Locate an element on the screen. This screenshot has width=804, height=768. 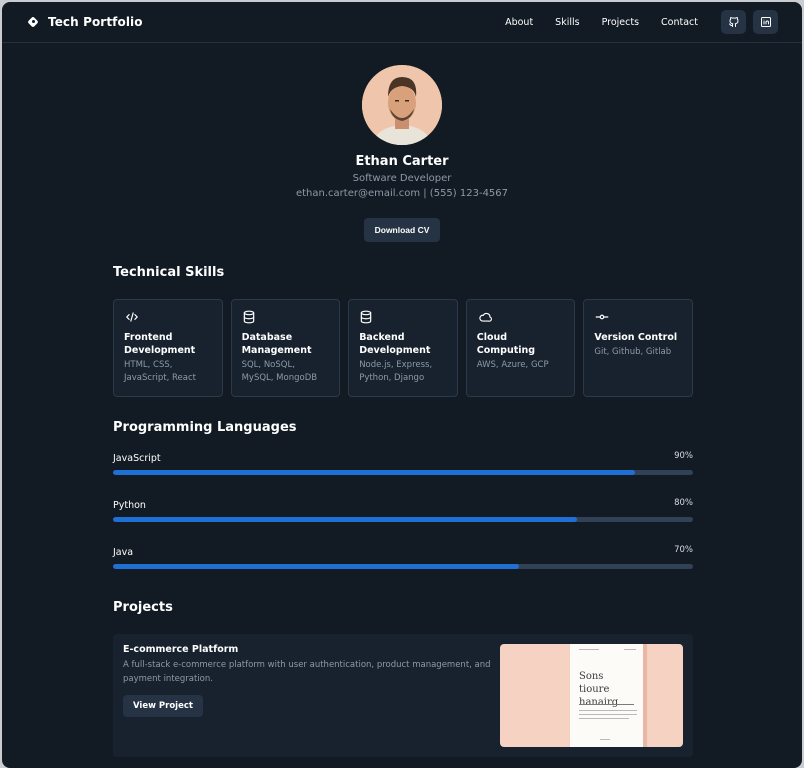
language-percent: 80% is located at coordinates (683, 503).